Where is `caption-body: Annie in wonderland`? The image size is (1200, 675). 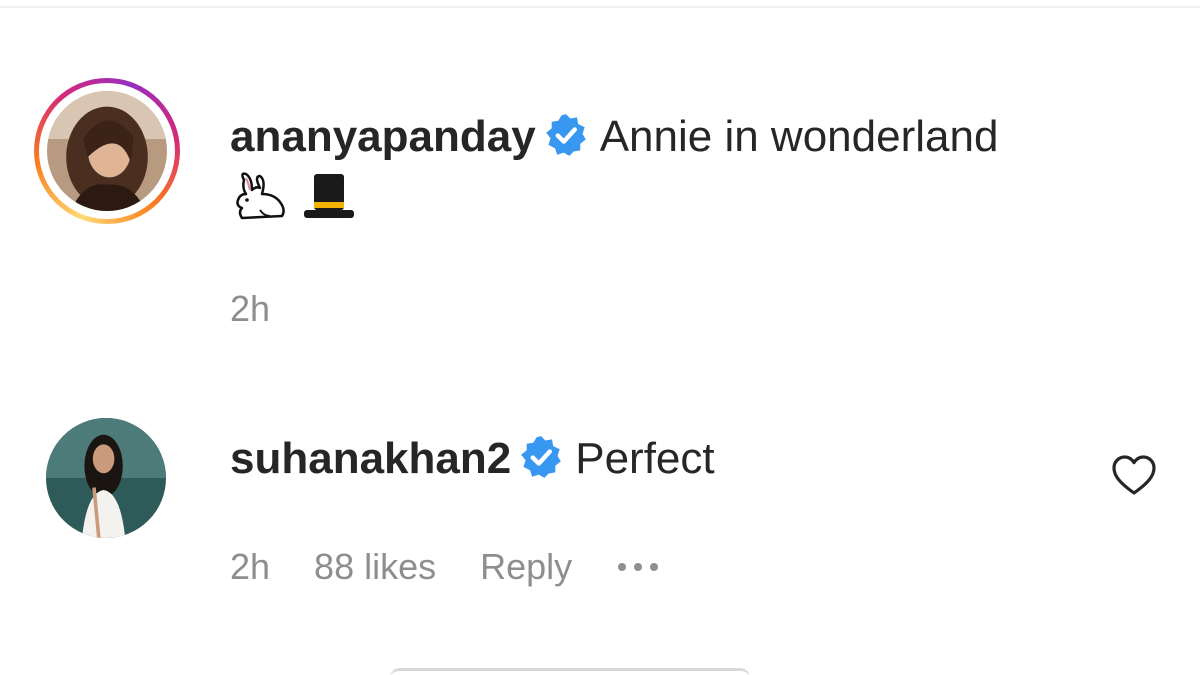
caption-body: Annie in wonderland is located at coordinates (799, 136).